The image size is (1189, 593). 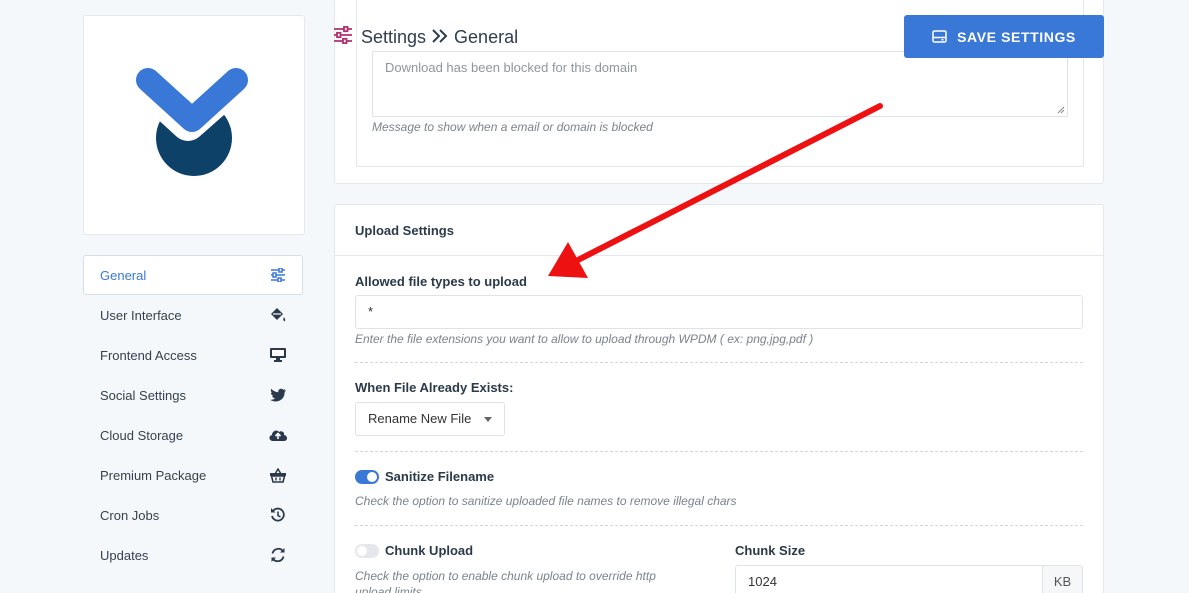 I want to click on sidebar-item-label: Cron Jobs, so click(x=130, y=515).